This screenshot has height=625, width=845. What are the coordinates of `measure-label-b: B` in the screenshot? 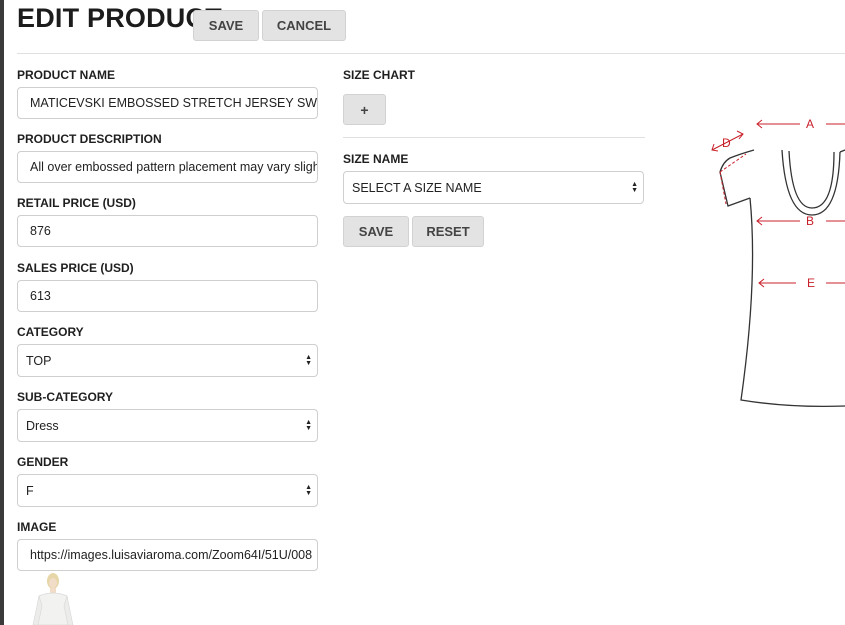 It's located at (810, 221).